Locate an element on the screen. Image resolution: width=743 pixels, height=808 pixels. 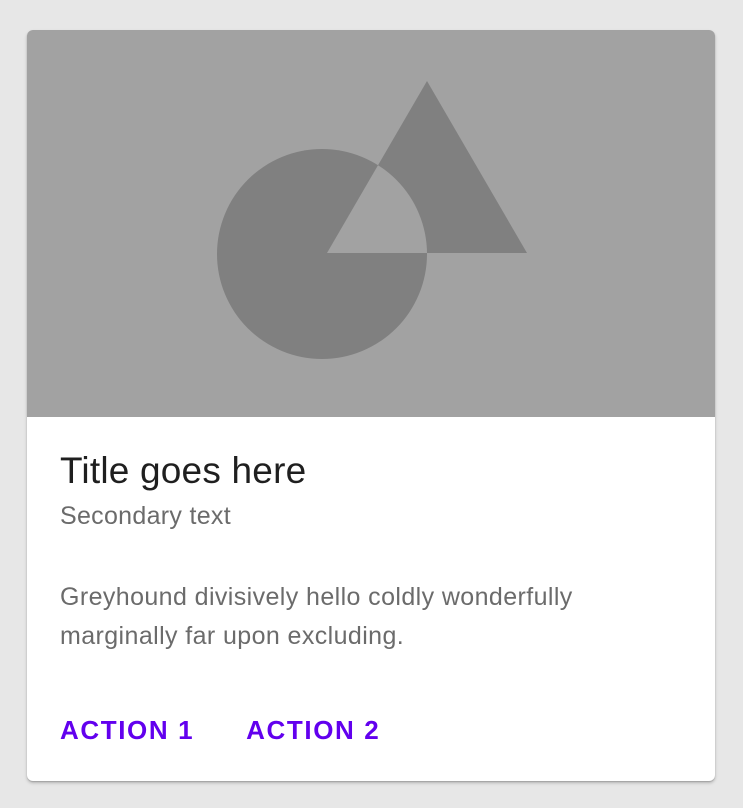
action-2-button: ACTION 2 is located at coordinates (313, 730).